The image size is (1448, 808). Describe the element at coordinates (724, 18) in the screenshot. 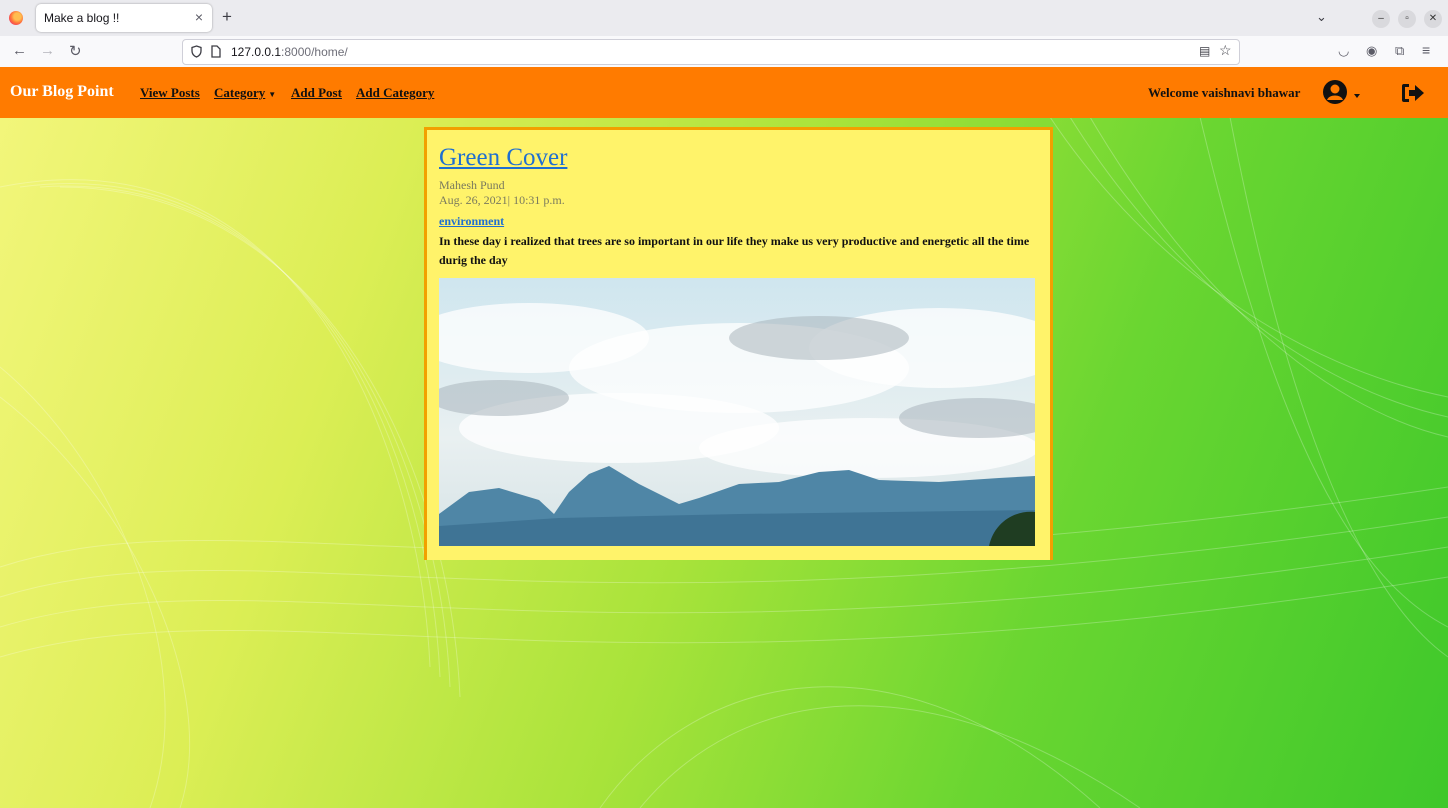

I see `browser-tab-bar: Make a blog !! × + ⌄ – ▫ ✕` at that location.